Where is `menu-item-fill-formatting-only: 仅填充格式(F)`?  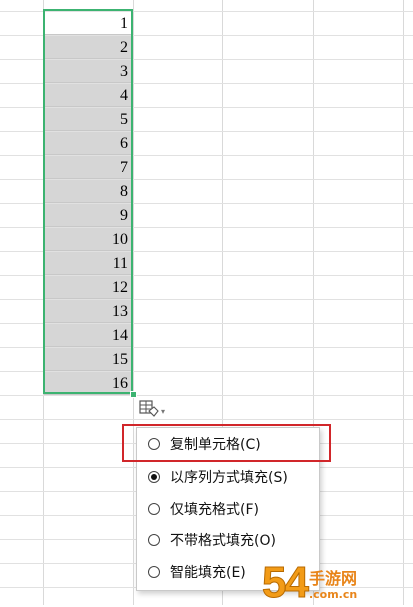
menu-item-fill-formatting-only: 仅填充格式(F) is located at coordinates (228, 509).